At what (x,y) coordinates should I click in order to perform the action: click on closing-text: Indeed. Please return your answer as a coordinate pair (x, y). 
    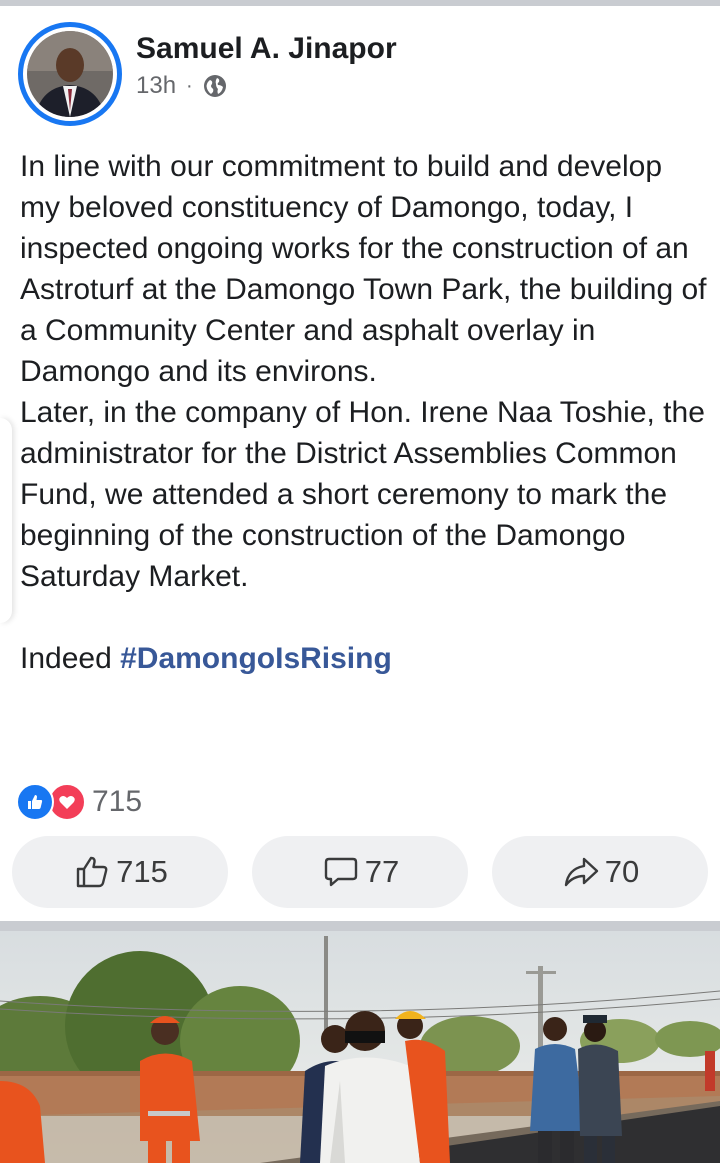
    Looking at the image, I should click on (70, 658).